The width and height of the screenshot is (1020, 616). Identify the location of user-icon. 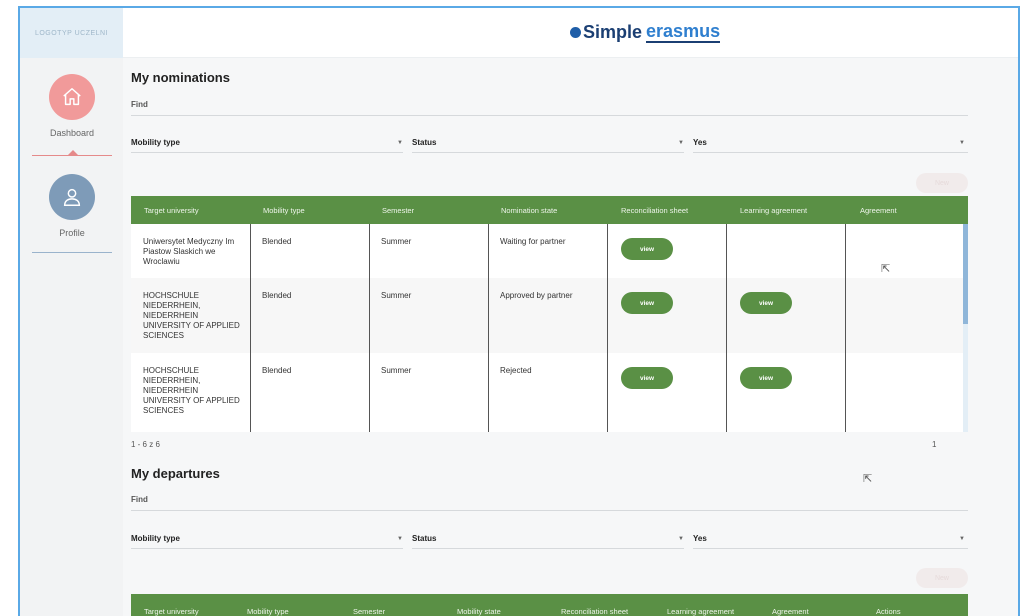
(72, 197).